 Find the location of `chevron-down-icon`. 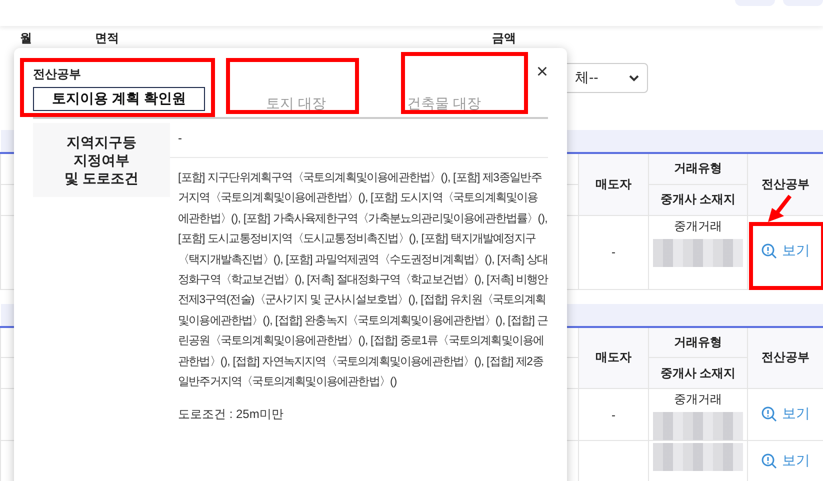

chevron-down-icon is located at coordinates (634, 78).